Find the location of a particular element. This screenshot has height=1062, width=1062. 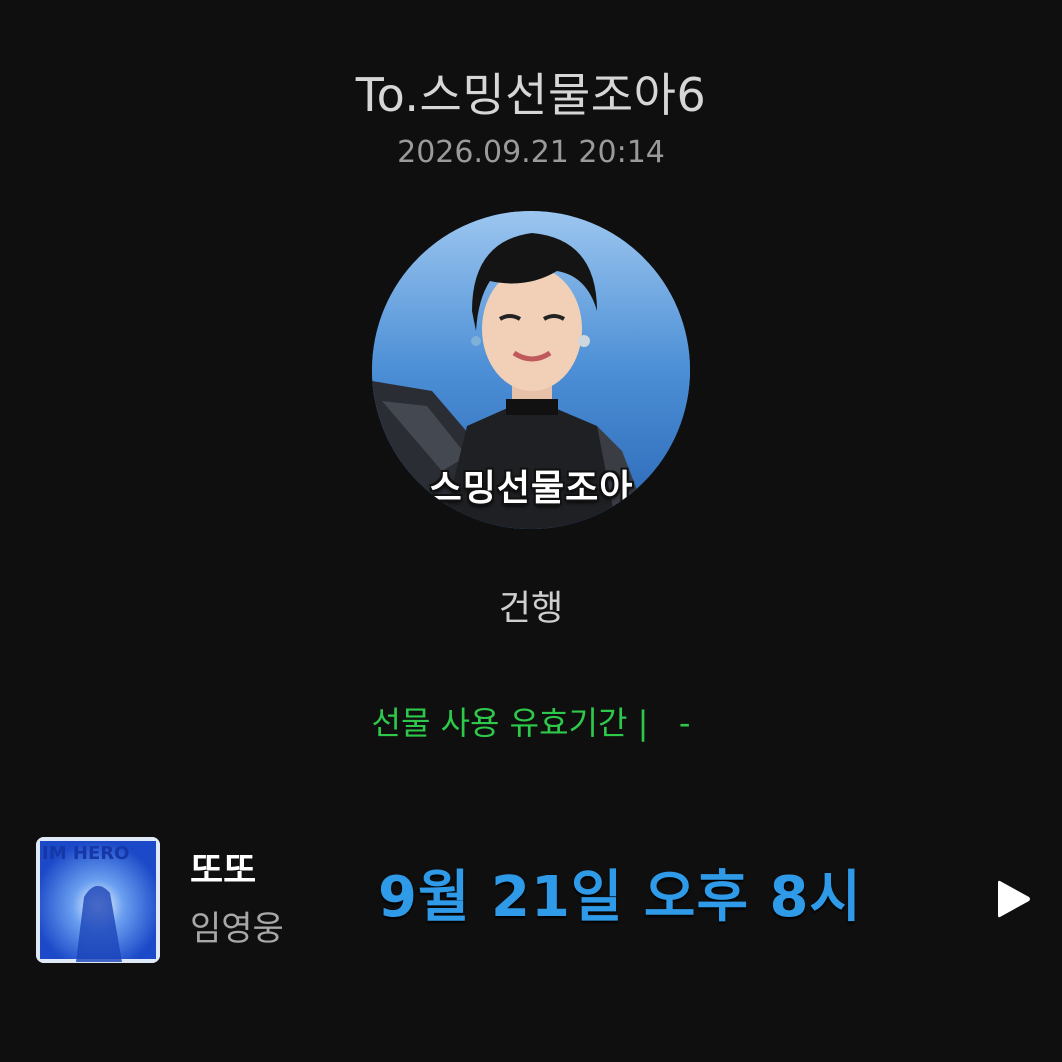

gift-validity: 선물 사용 유효기간 | - is located at coordinates (531, 723).